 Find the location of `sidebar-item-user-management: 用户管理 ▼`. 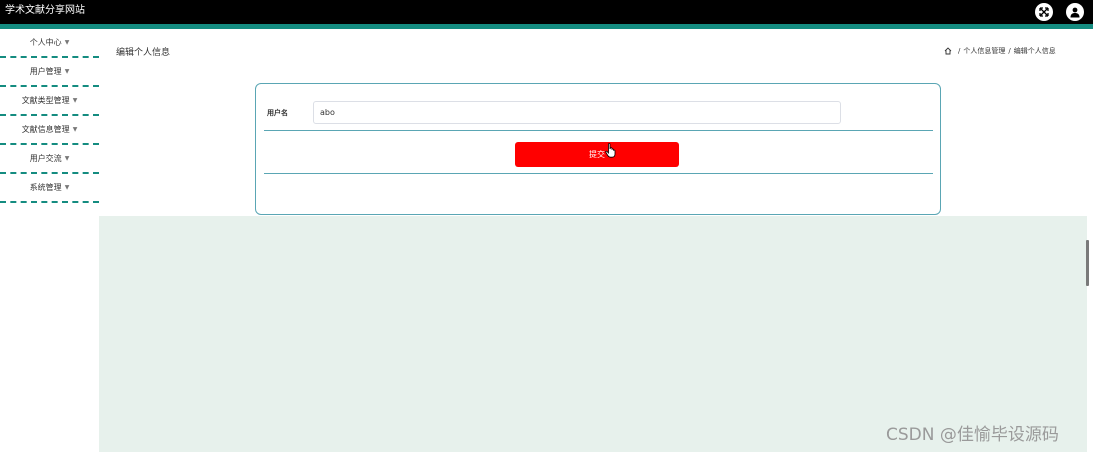

sidebar-item-user-management: 用户管理 ▼ is located at coordinates (49, 72).